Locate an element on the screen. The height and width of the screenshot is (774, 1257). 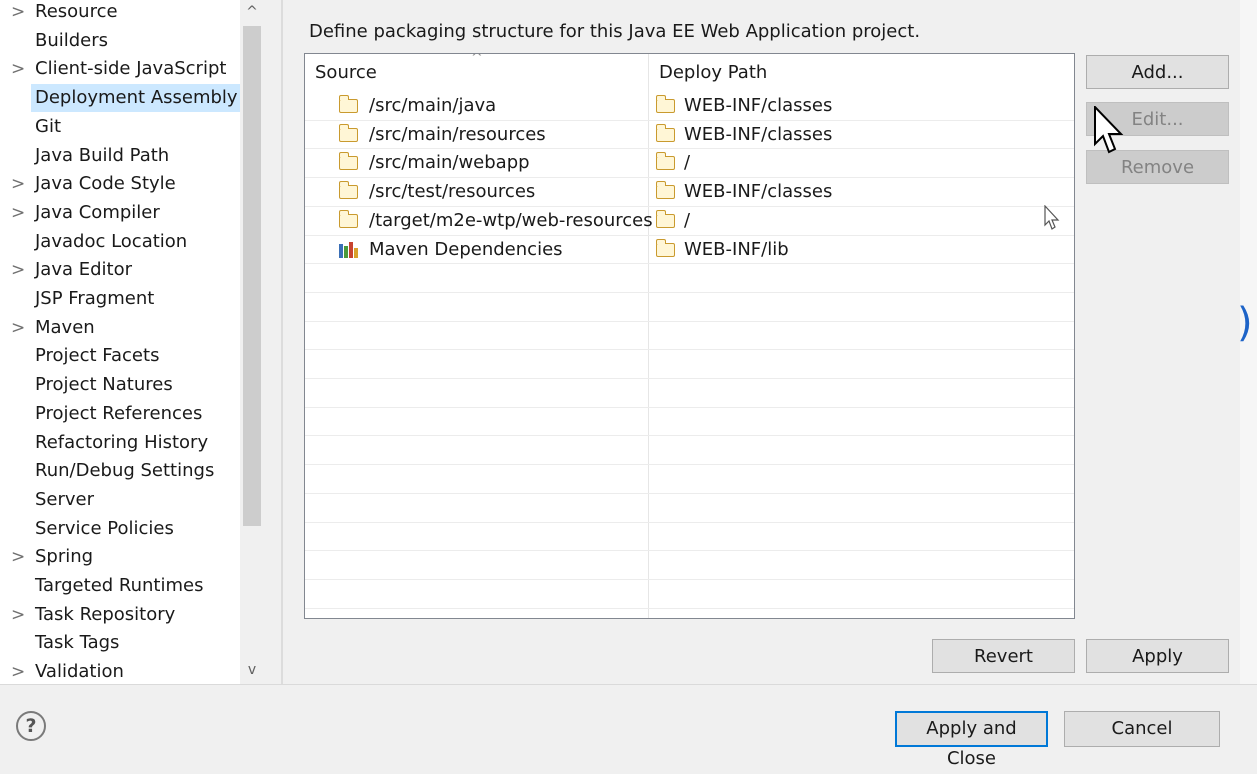
nav-item: > Java Code Style is located at coordinates (120, 184).